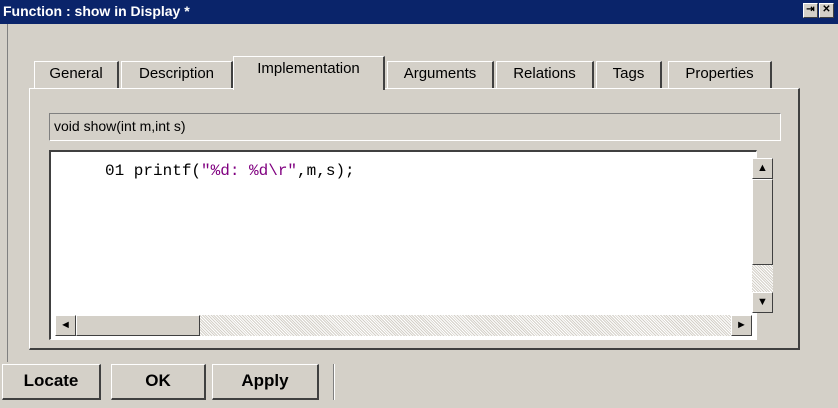 This screenshot has width=838, height=408. I want to click on apply-button: Apply, so click(265, 382).